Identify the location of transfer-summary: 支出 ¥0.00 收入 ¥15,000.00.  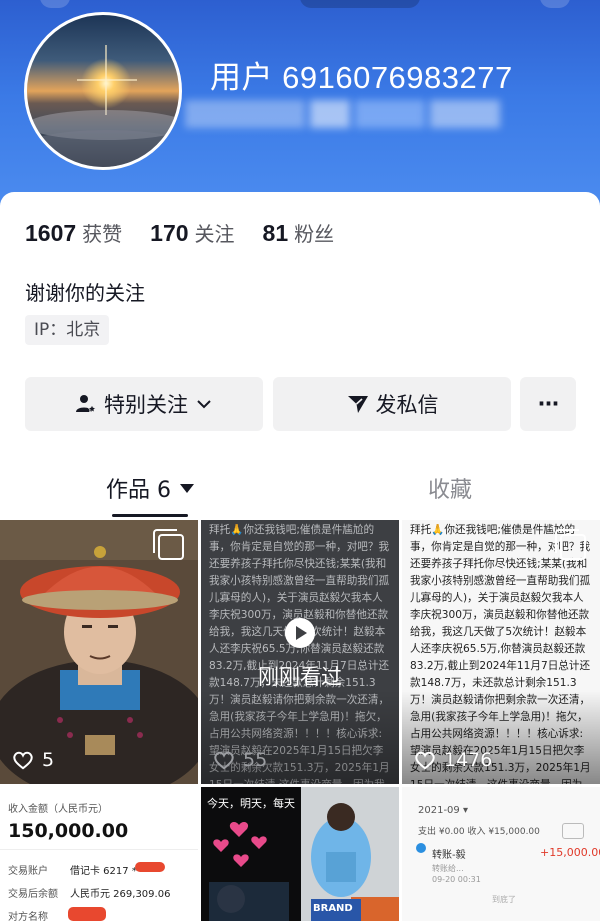
(479, 832).